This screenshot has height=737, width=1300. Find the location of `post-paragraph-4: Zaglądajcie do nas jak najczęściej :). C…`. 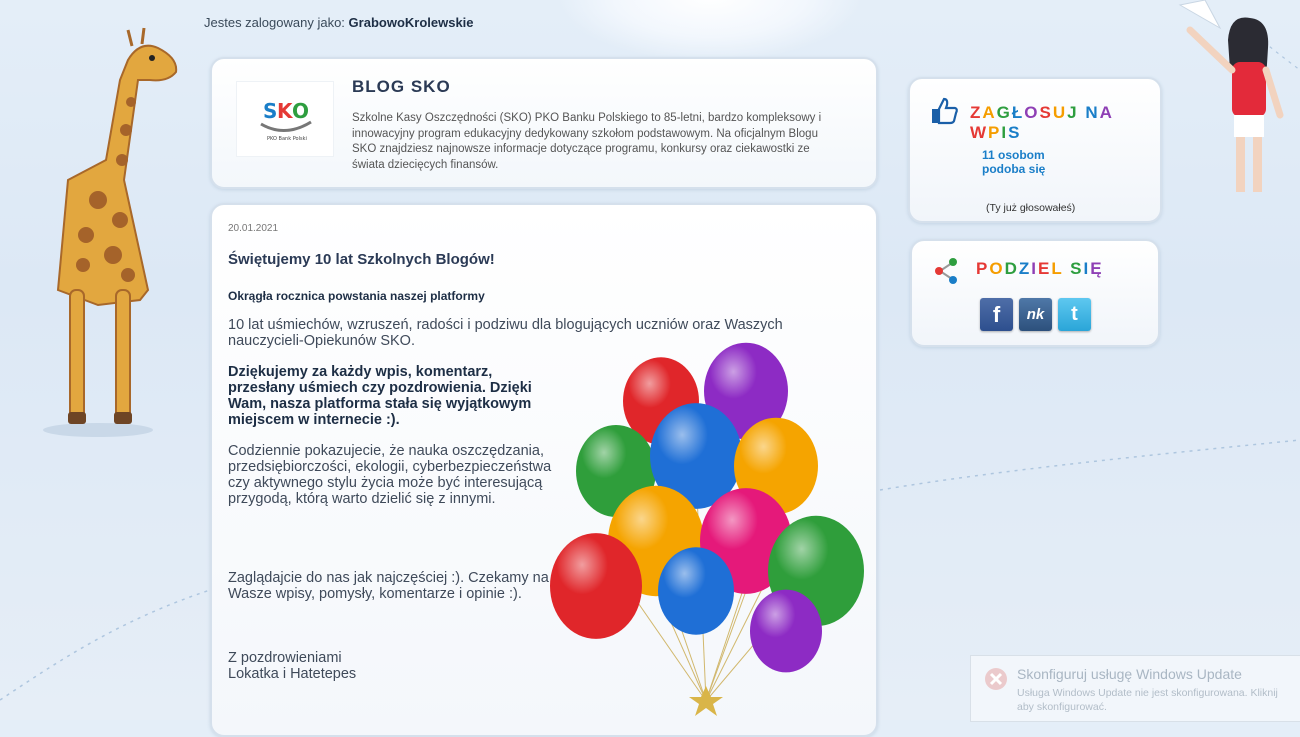

post-paragraph-4: Zaglądajcie do nas jak najczęściej :). C… is located at coordinates (388, 586).